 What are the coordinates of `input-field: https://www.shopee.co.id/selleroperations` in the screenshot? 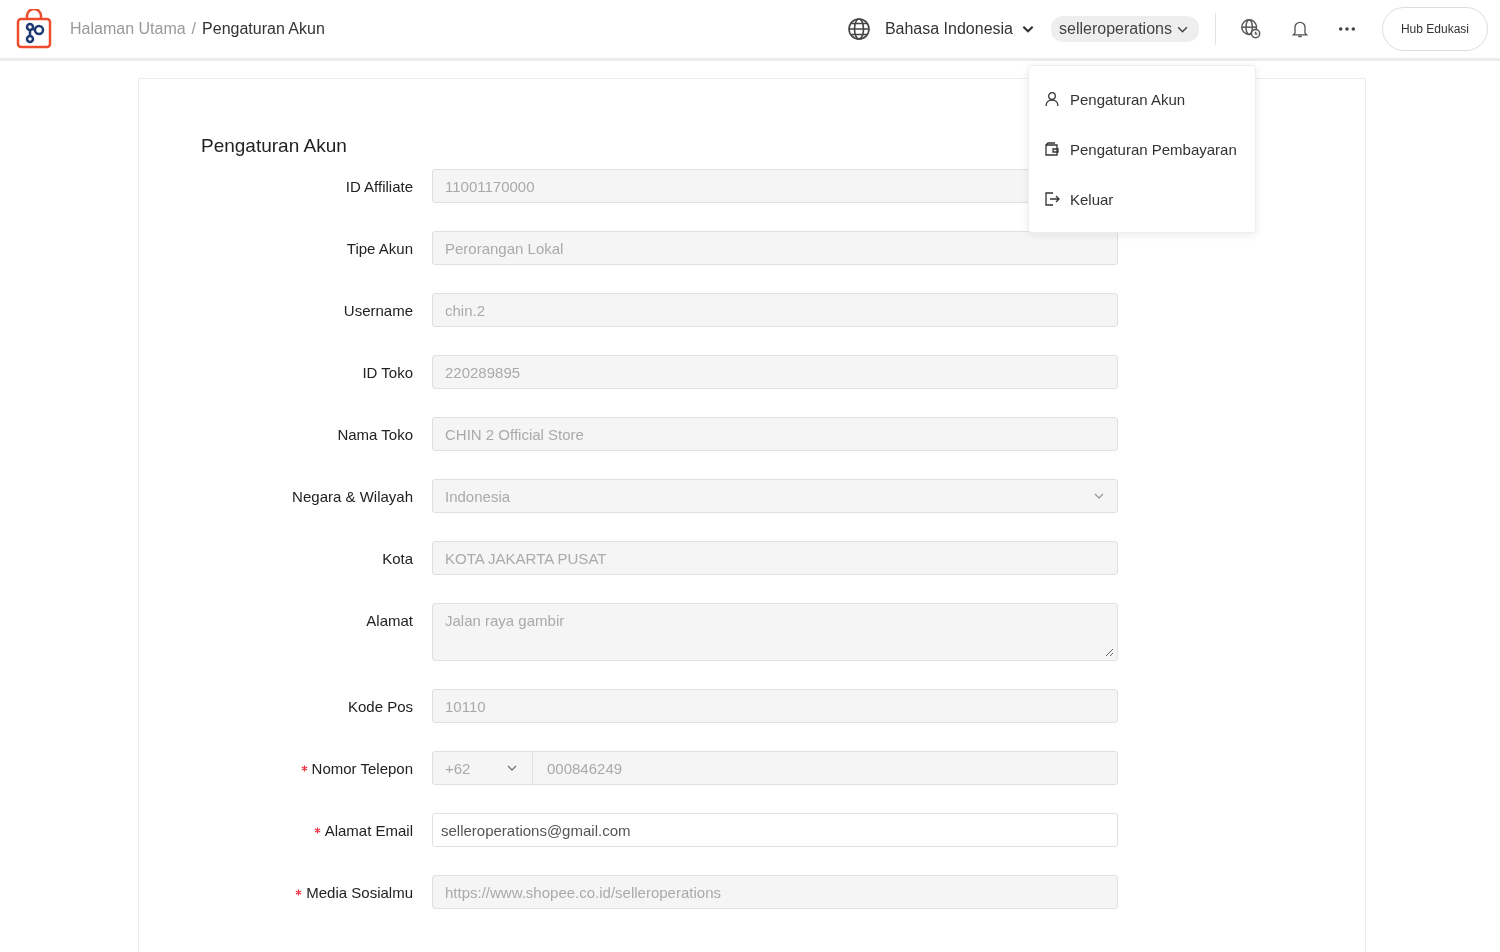 It's located at (775, 892).